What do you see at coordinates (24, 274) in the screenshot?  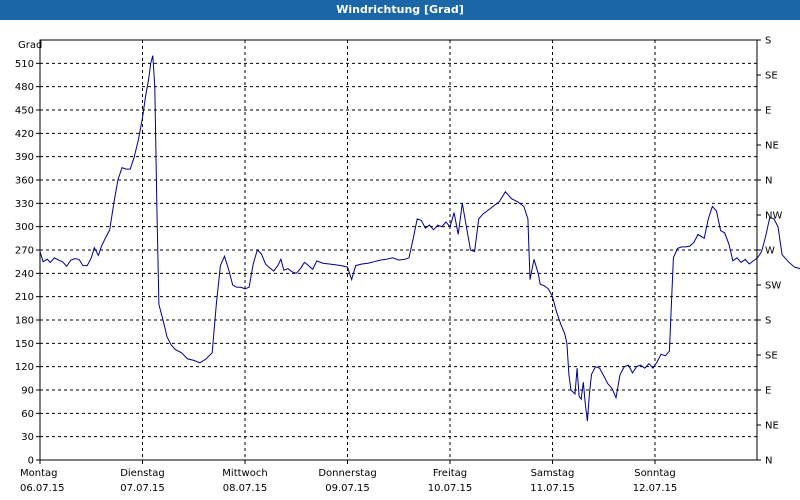 I see `y-tick-label: 240` at bounding box center [24, 274].